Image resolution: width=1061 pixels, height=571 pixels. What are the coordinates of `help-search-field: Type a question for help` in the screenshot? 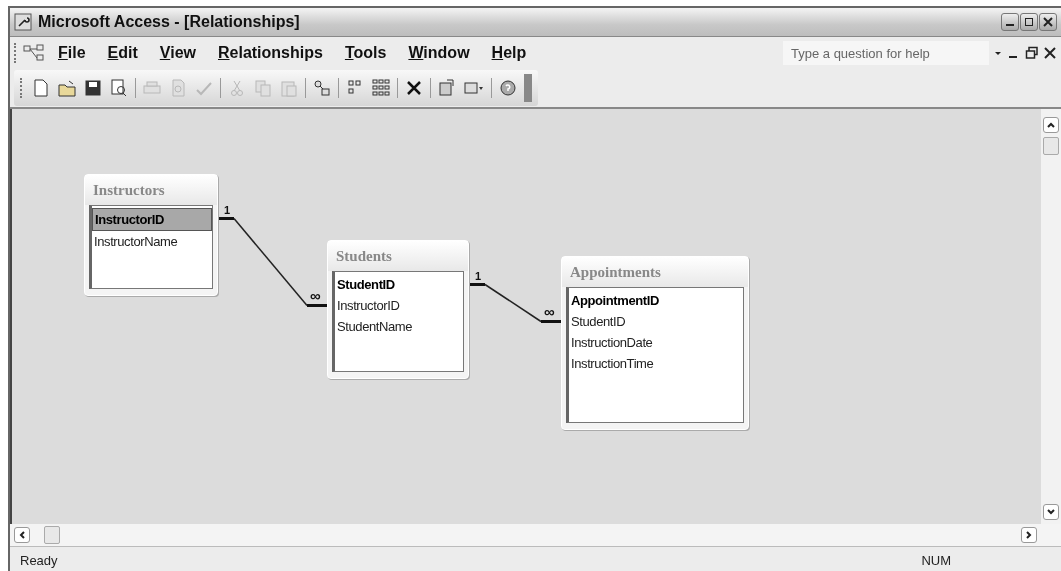 It's located at (886, 53).